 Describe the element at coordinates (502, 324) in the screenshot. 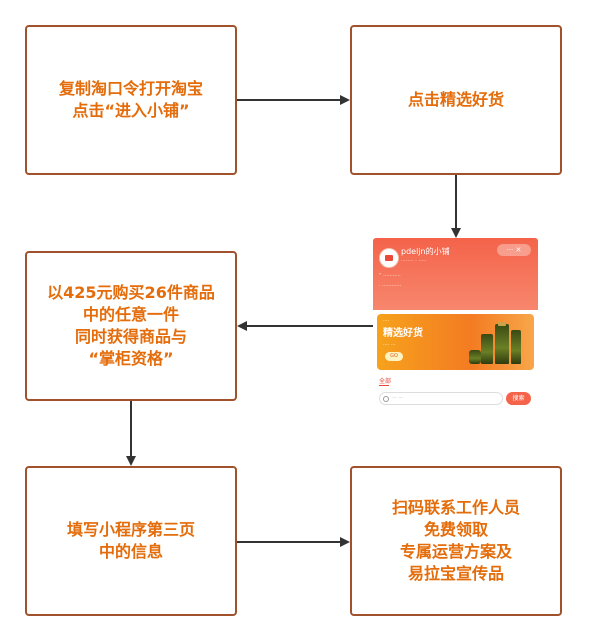

I see `product-cap` at that location.